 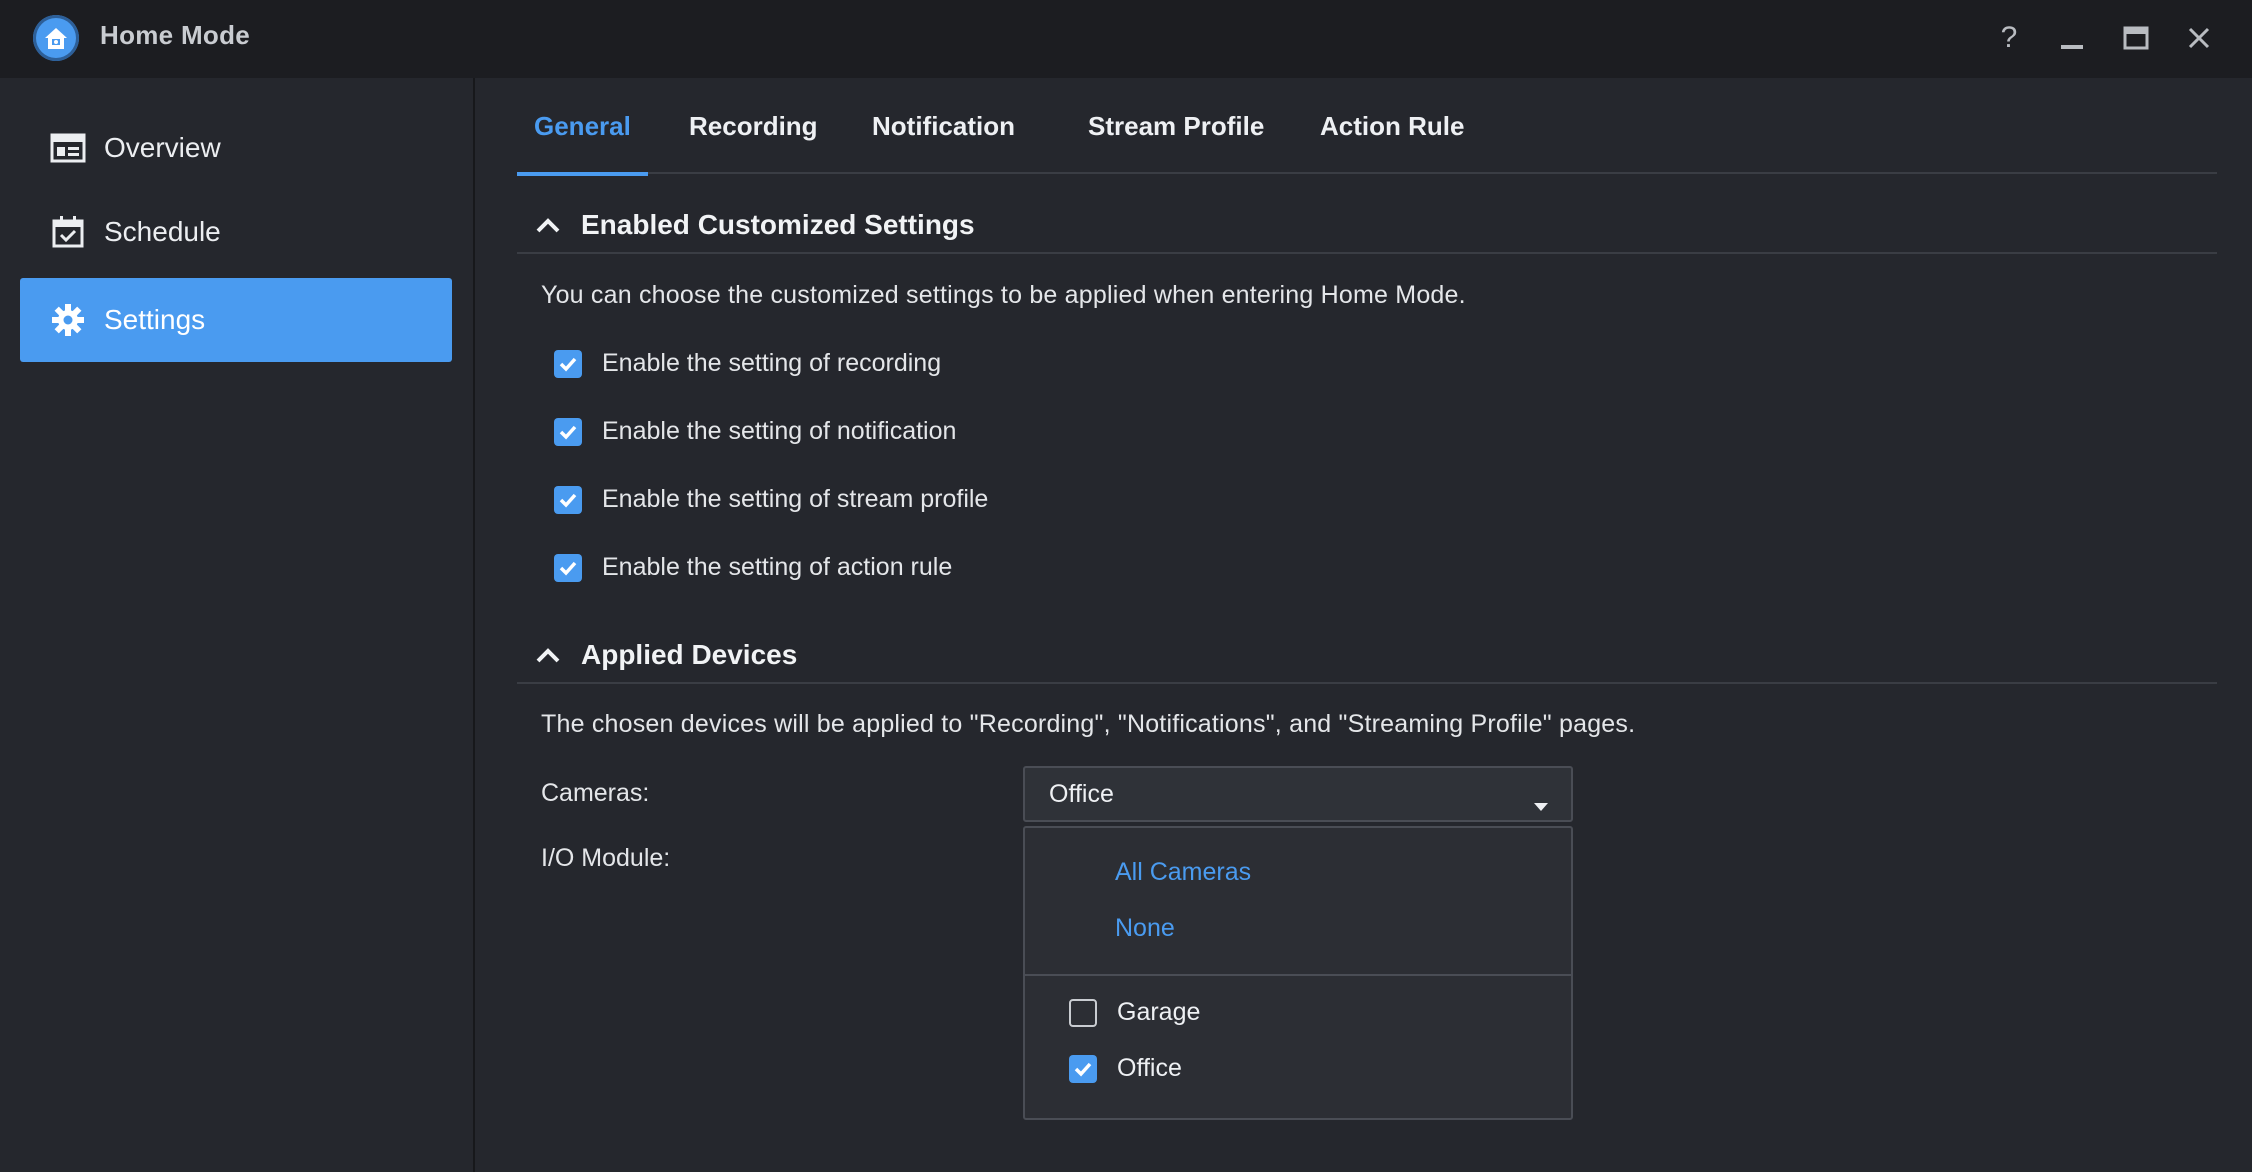 I want to click on cameras-selected-value: Office, so click(x=1081, y=793).